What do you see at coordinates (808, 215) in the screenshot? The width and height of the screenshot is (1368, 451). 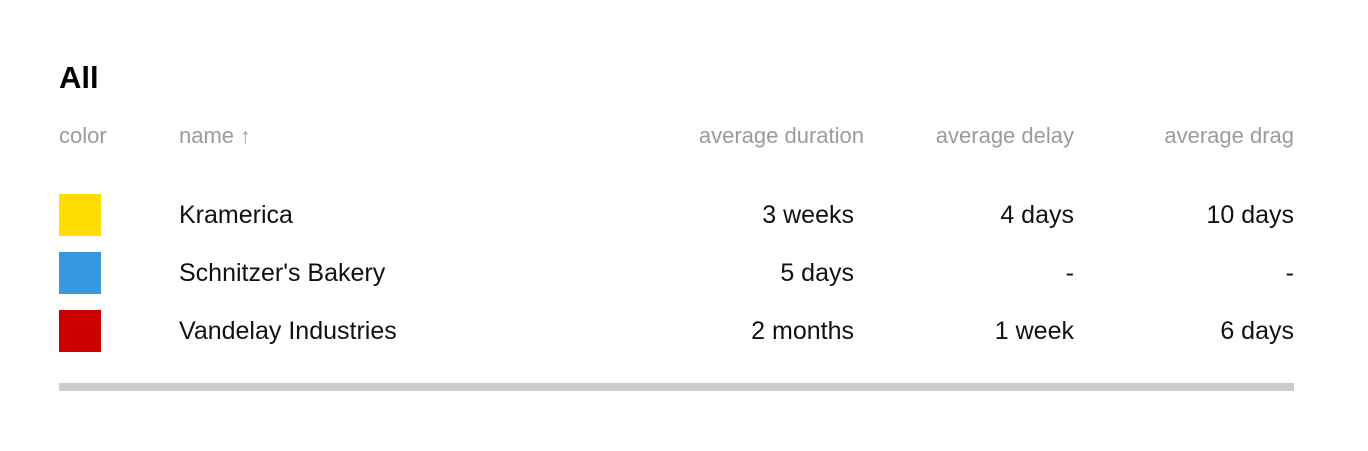 I see `row-average-duration: 3 weeks` at bounding box center [808, 215].